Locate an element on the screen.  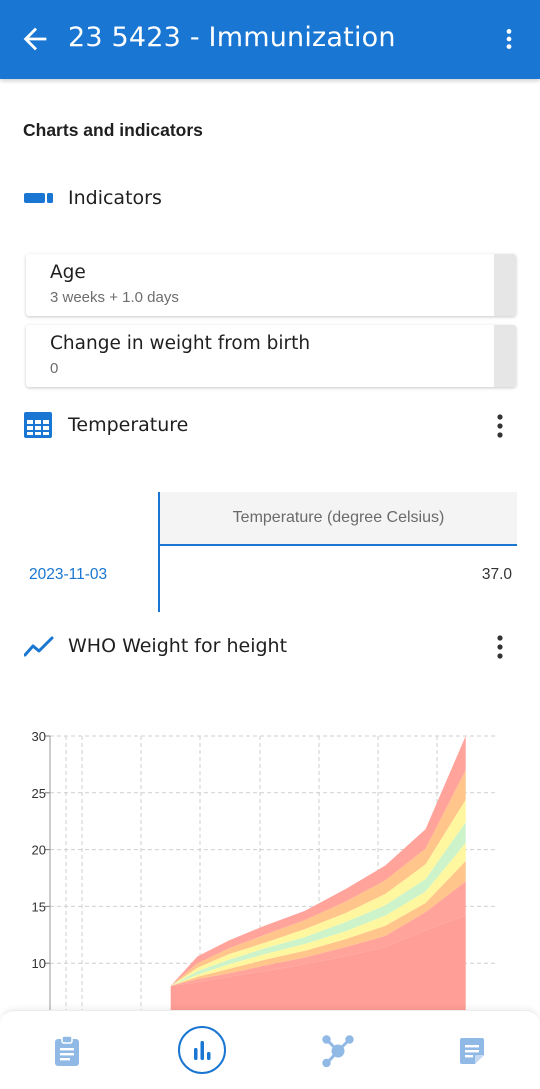
table-date-cell: 2023-11-03 is located at coordinates (68, 575).